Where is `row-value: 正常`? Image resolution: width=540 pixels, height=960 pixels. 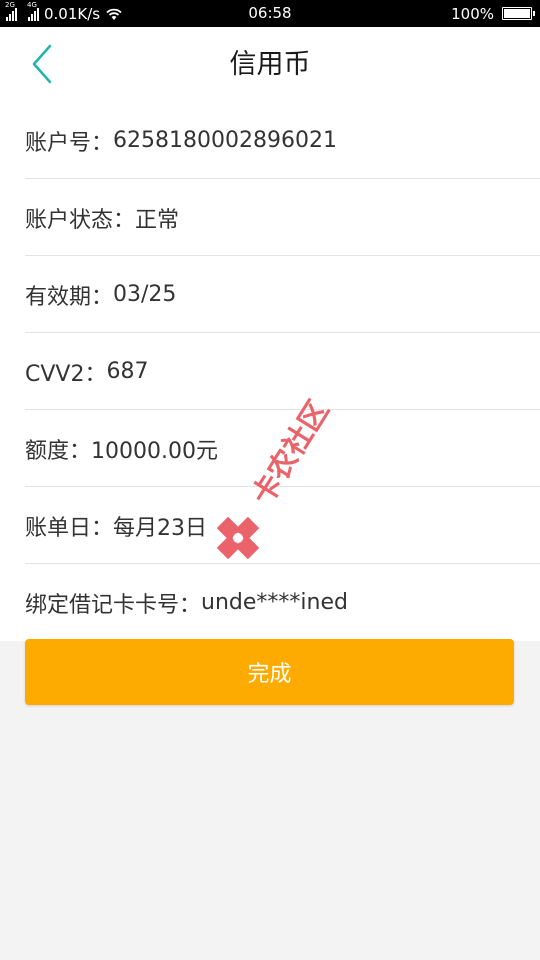 row-value: 正常 is located at coordinates (157, 220).